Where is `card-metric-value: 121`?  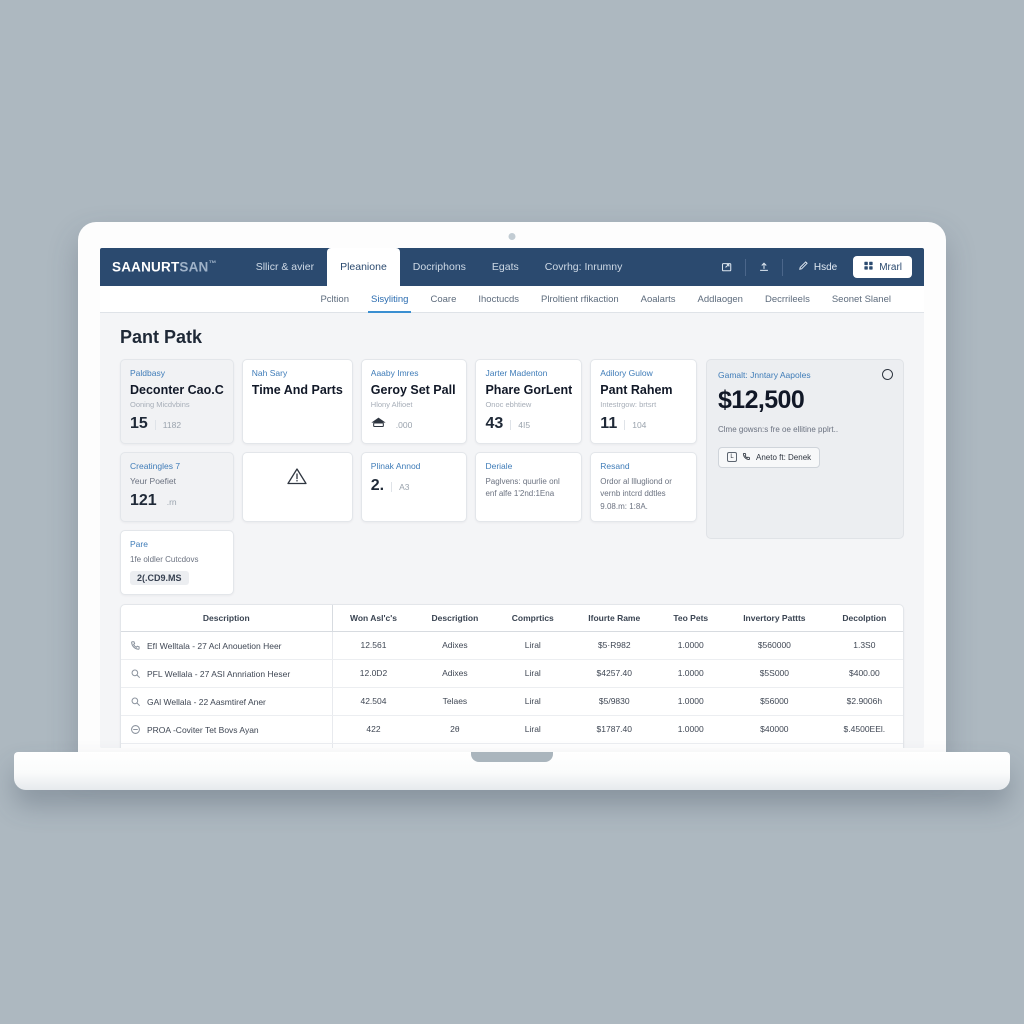 card-metric-value: 121 is located at coordinates (143, 500).